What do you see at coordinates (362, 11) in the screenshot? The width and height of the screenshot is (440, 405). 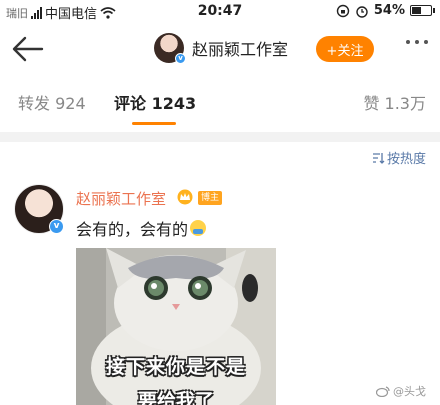 I see `alarm-icon` at bounding box center [362, 11].